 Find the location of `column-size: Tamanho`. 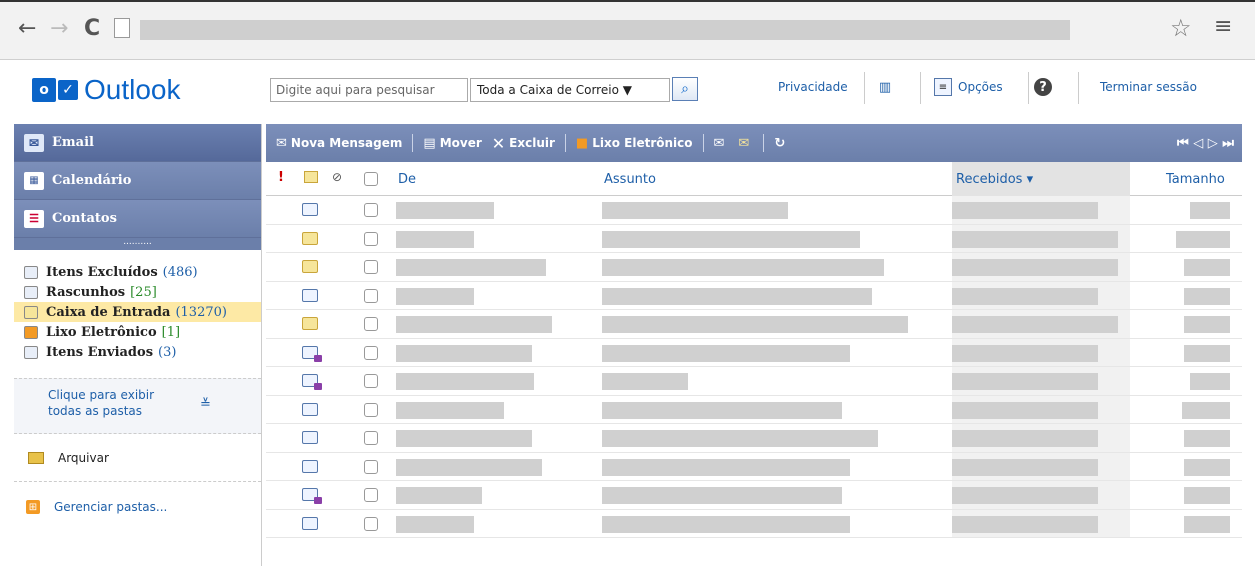

column-size: Tamanho is located at coordinates (1195, 179).